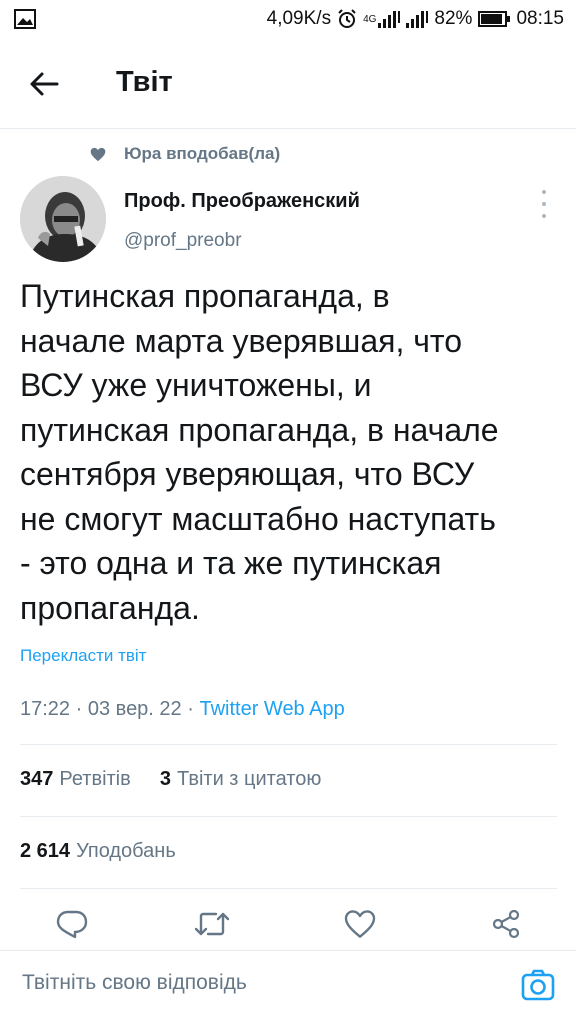  I want to click on reply-icon, so click(72, 924).